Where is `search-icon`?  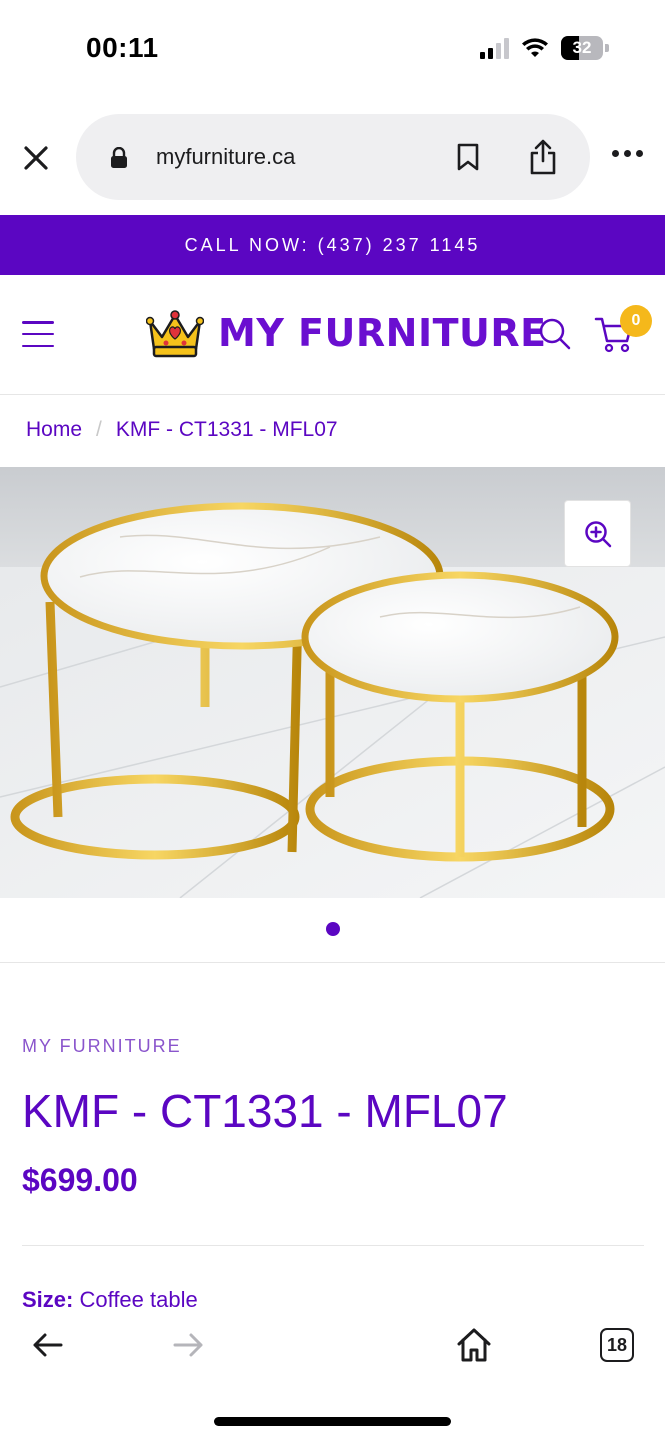
search-icon is located at coordinates (555, 334).